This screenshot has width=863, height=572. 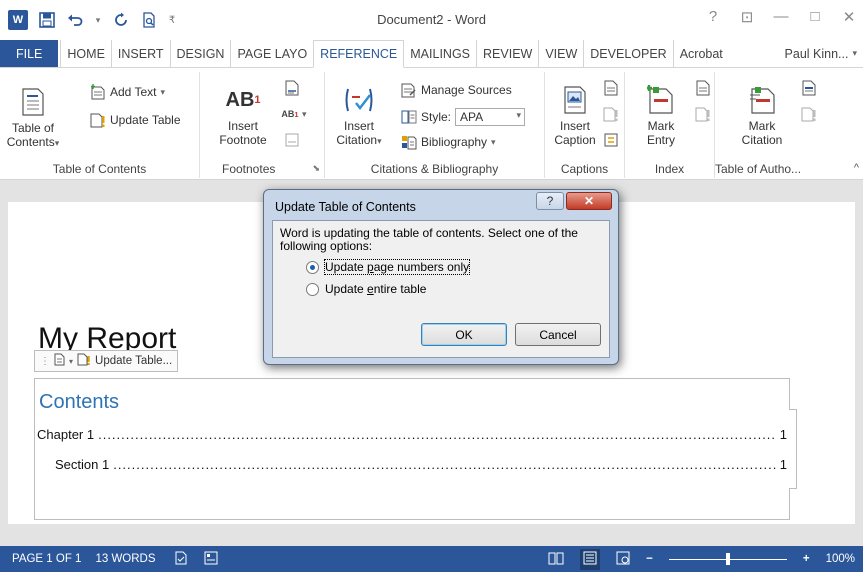 I want to click on update-index-icon, so click(x=703, y=114).